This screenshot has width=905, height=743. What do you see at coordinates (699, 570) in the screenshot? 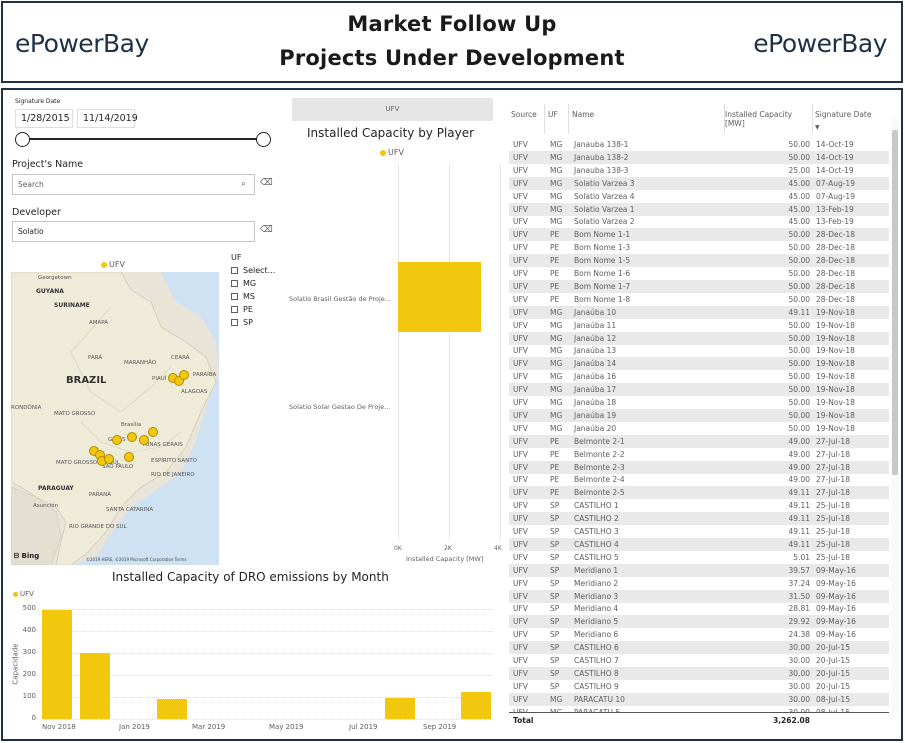
I see `table-row: UFV SP Meridiano 1 39.57 09-May-16` at bounding box center [699, 570].